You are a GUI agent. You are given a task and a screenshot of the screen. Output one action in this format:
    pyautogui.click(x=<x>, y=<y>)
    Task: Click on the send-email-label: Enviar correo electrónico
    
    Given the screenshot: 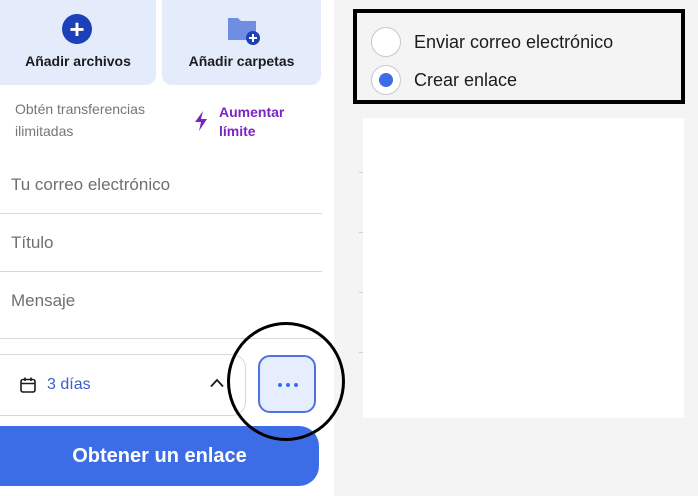 What is the action you would take?
    pyautogui.click(x=514, y=41)
    